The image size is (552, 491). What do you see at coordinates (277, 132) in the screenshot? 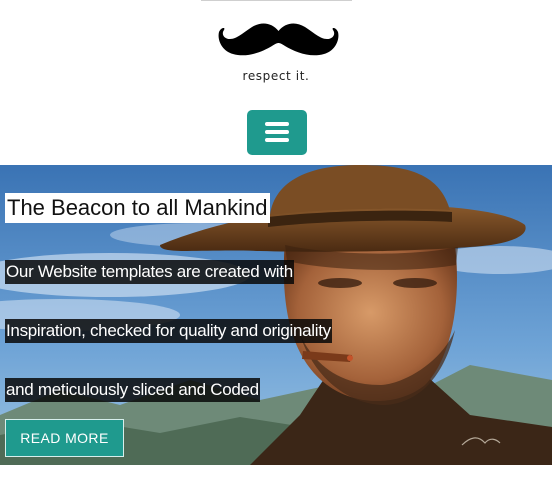
I see `menu-toggle-button` at bounding box center [277, 132].